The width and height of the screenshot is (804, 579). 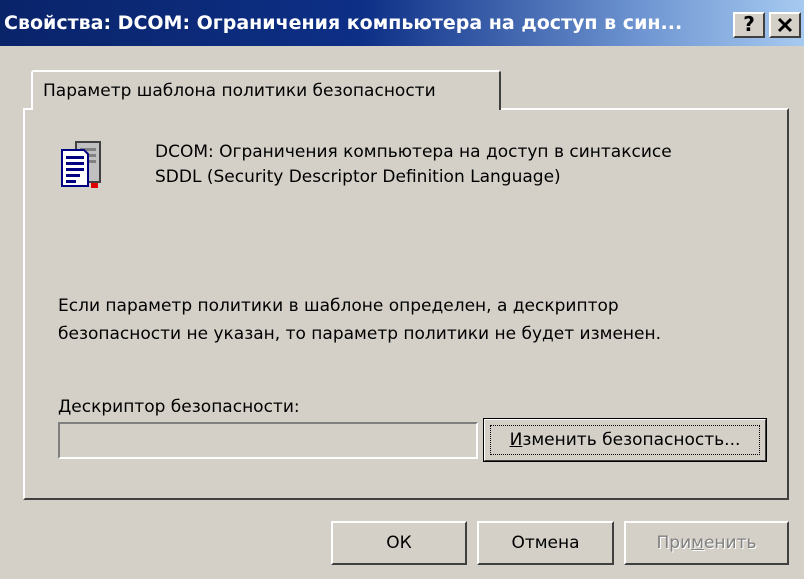 I want to click on cancel-button: Отмена, so click(x=545, y=543).